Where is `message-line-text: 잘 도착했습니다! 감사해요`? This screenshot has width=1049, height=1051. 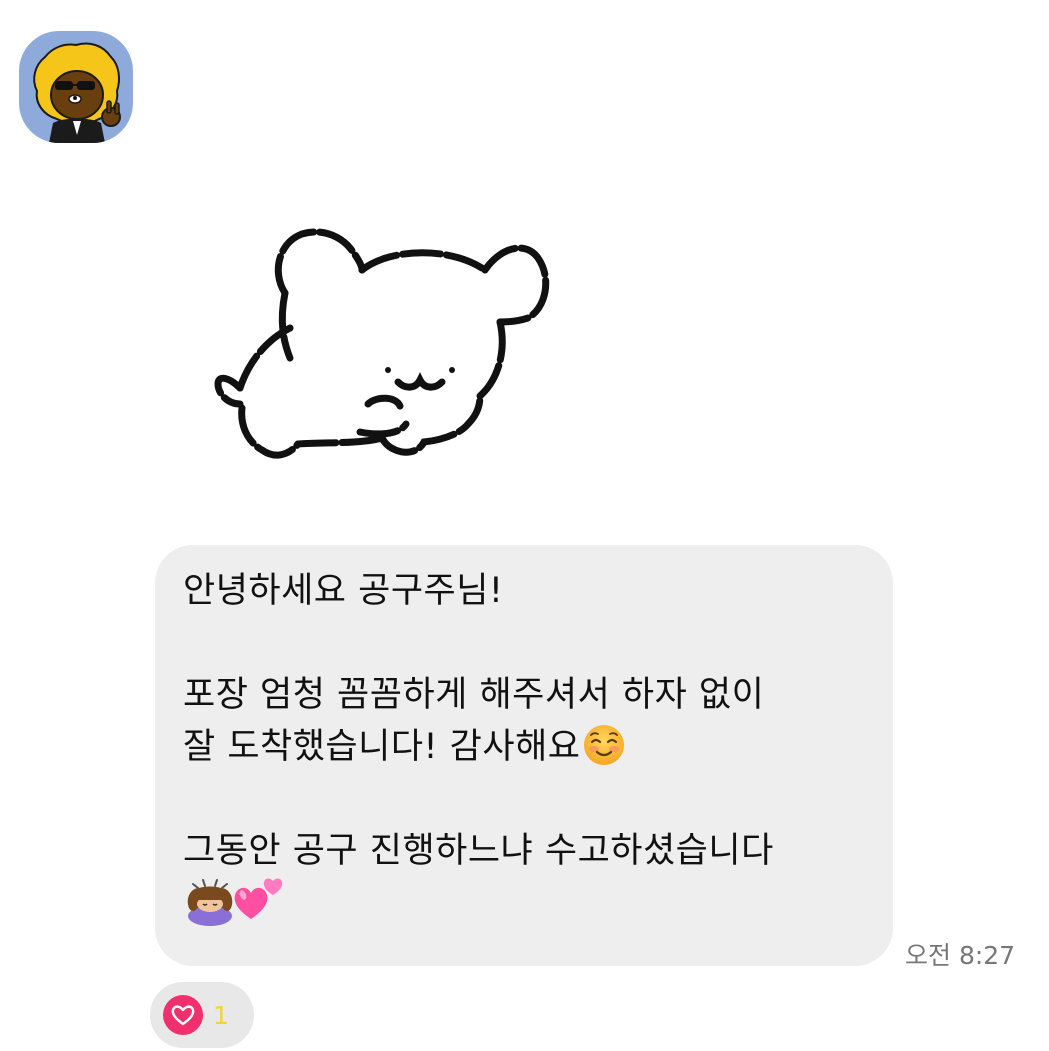 message-line-text: 잘 도착했습니다! 감사해요 is located at coordinates (382, 747).